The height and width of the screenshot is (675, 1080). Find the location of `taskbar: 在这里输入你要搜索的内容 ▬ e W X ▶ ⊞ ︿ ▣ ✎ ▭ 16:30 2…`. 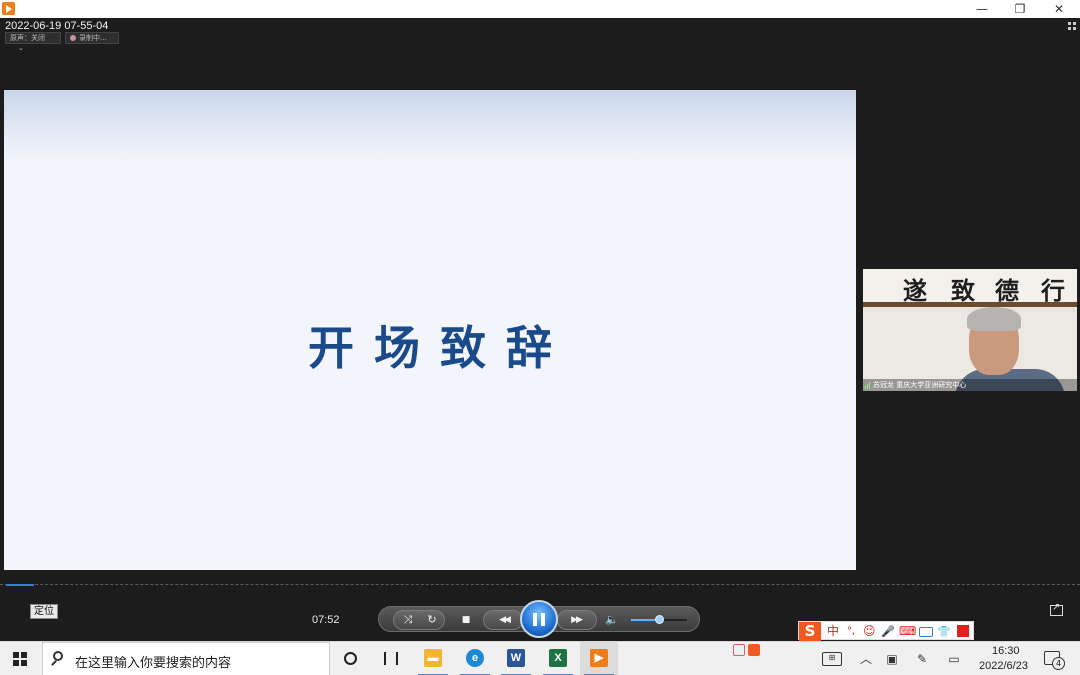

taskbar: 在这里输入你要搜索的内容 ▬ e W X ▶ ⊞ ︿ ▣ ✎ ▭ 16:30 2… is located at coordinates (540, 658).